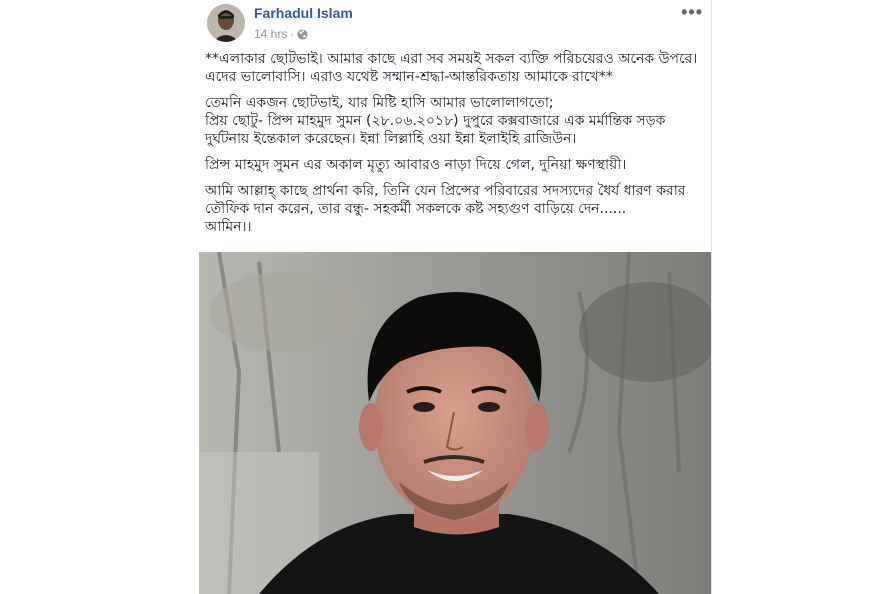  Describe the element at coordinates (226, 23) in the screenshot. I see `avatar` at that location.